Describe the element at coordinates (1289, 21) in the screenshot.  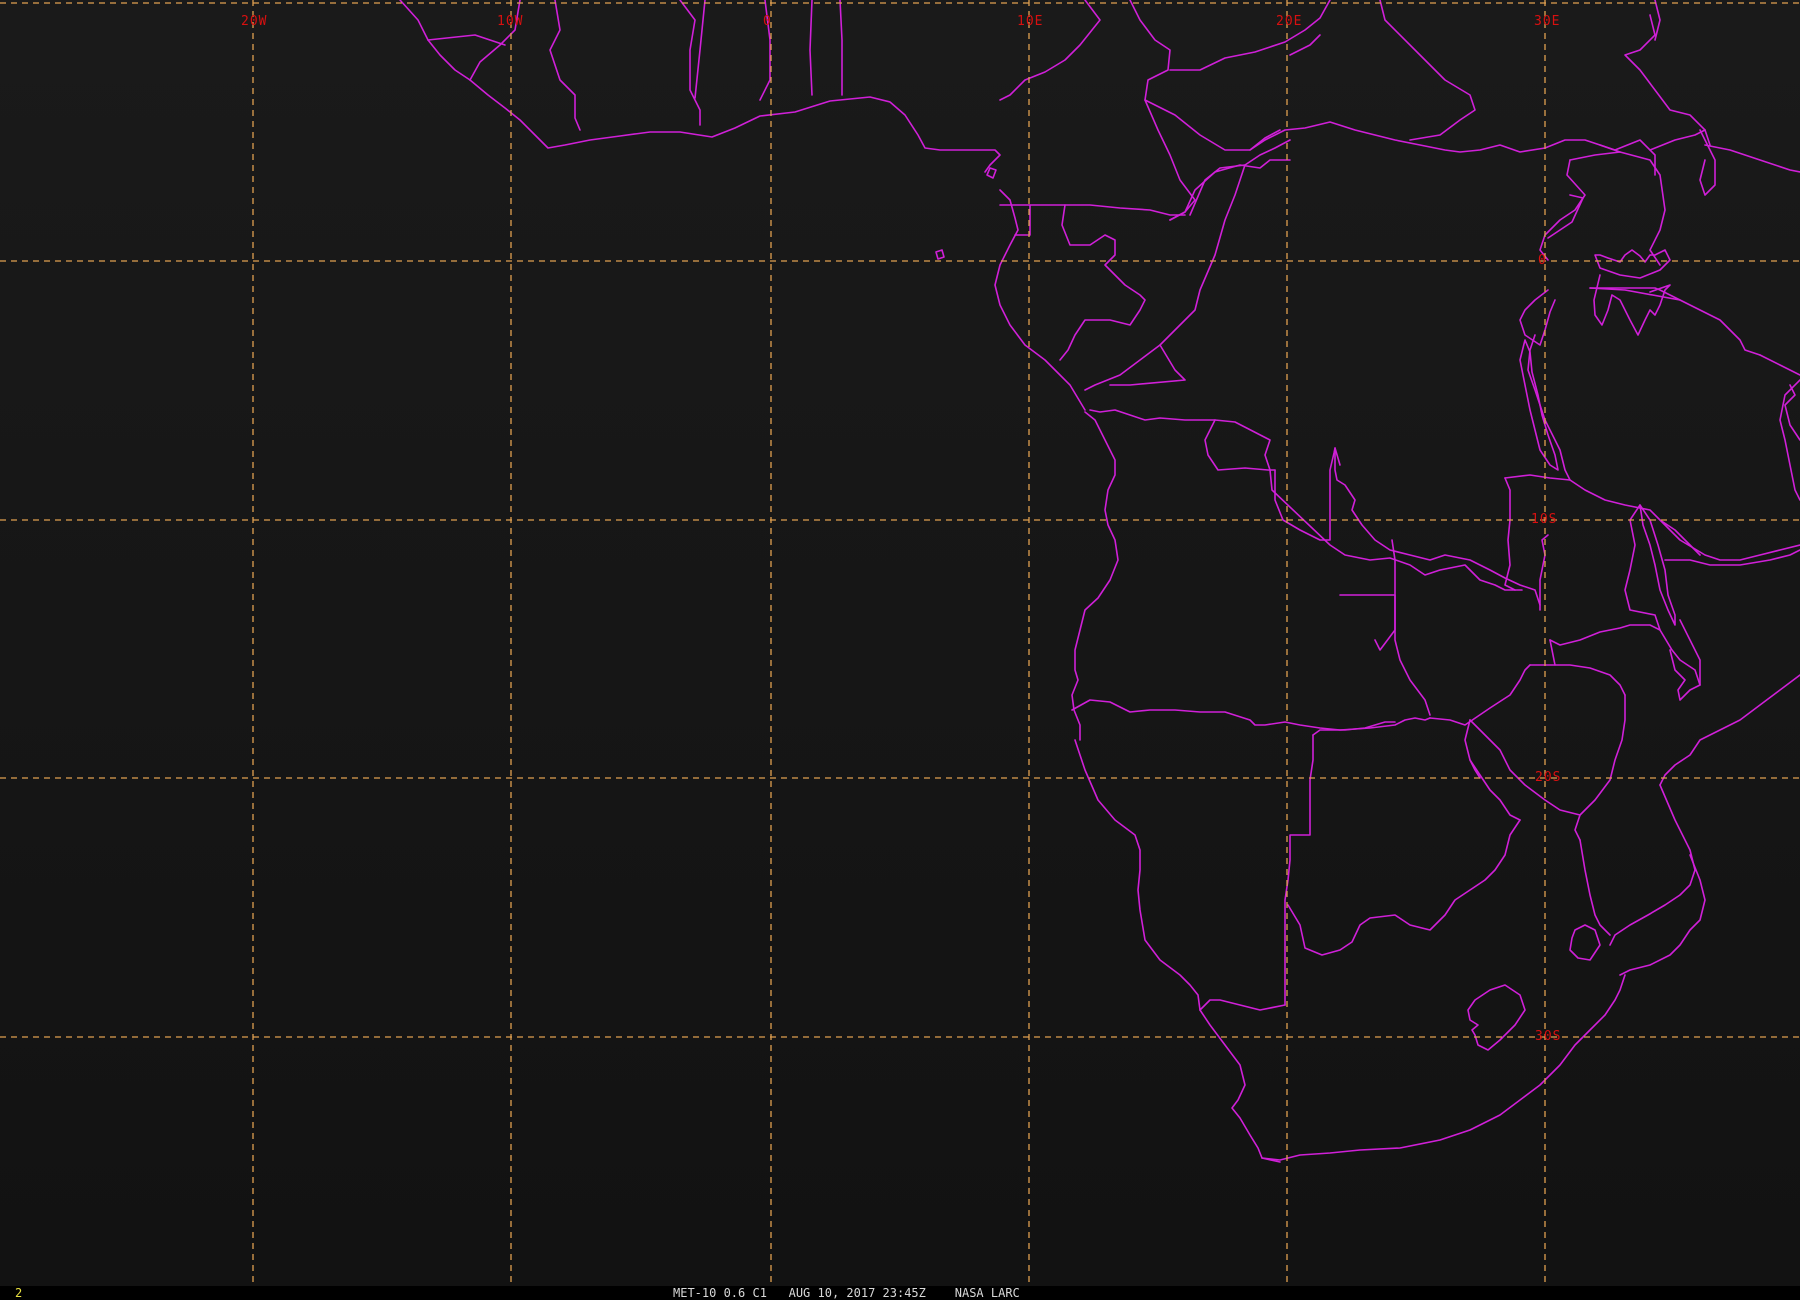
I see `longitude-label-20e: 20E` at that location.